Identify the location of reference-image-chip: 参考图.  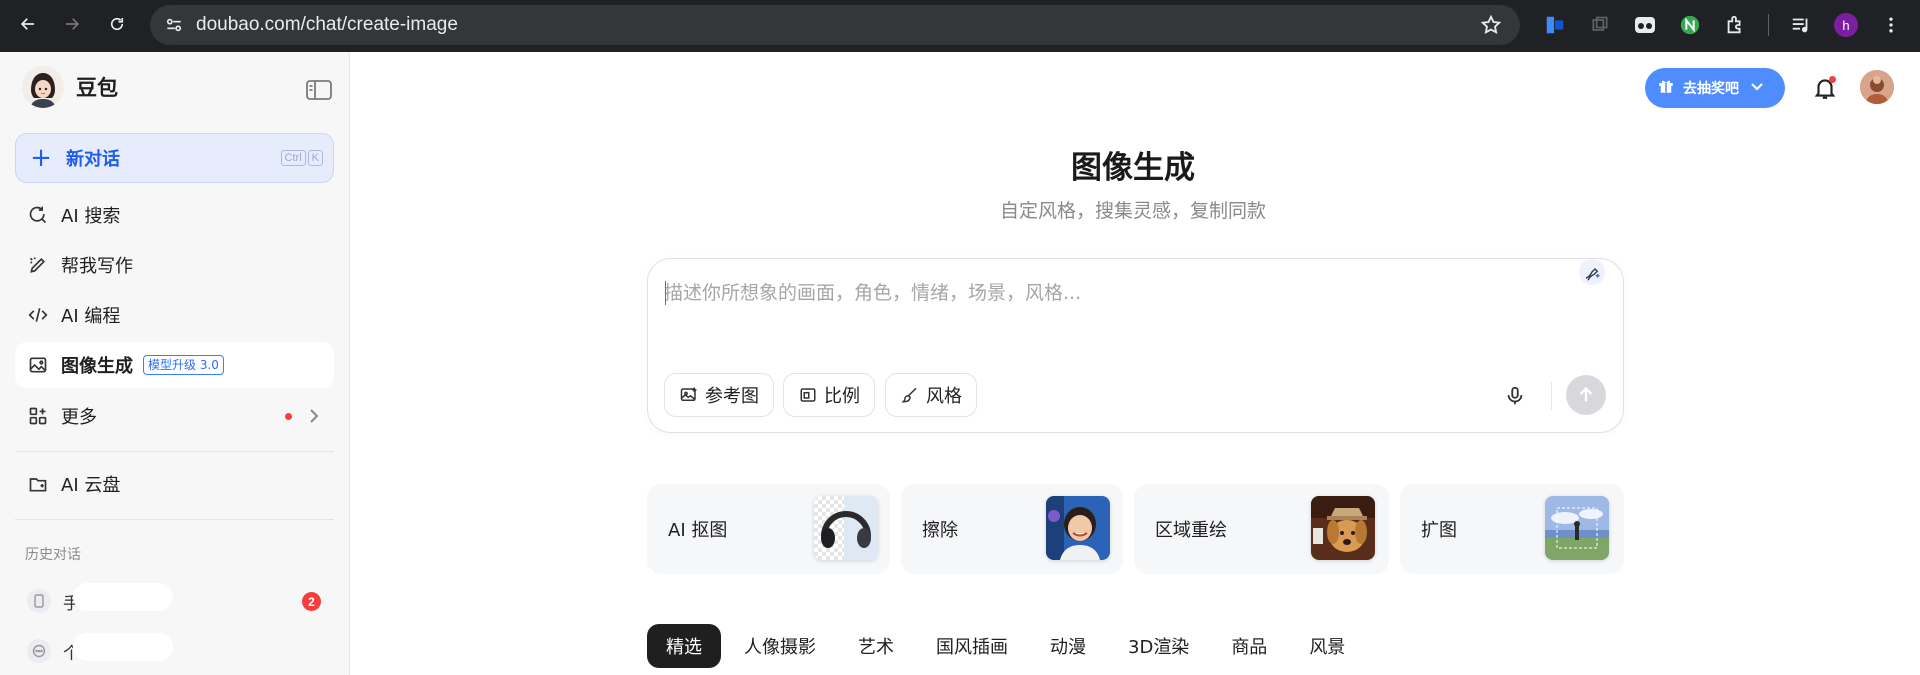
(719, 395).